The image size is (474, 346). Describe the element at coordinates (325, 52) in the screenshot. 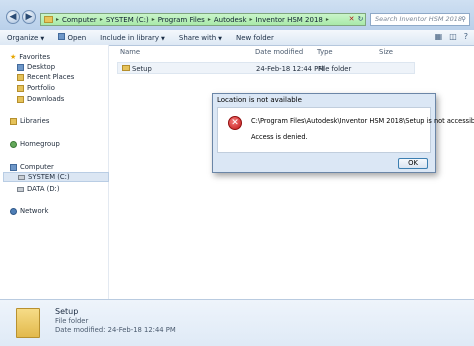

I see `column-header-type: Type` at that location.